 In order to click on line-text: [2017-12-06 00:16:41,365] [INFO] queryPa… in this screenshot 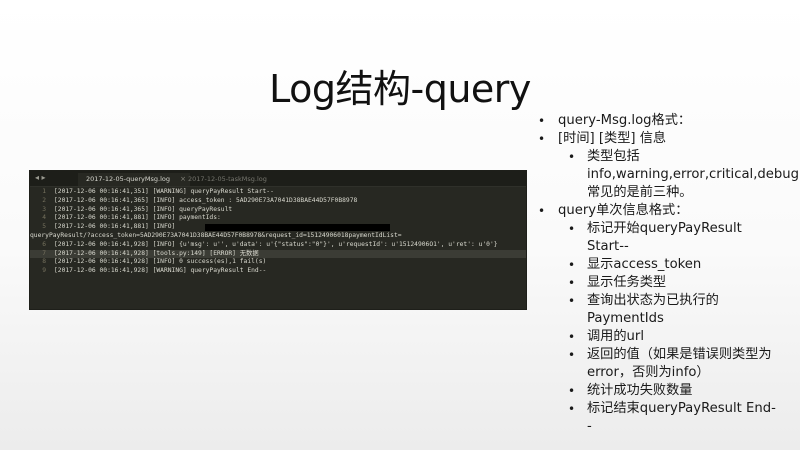, I will do `click(143, 209)`.